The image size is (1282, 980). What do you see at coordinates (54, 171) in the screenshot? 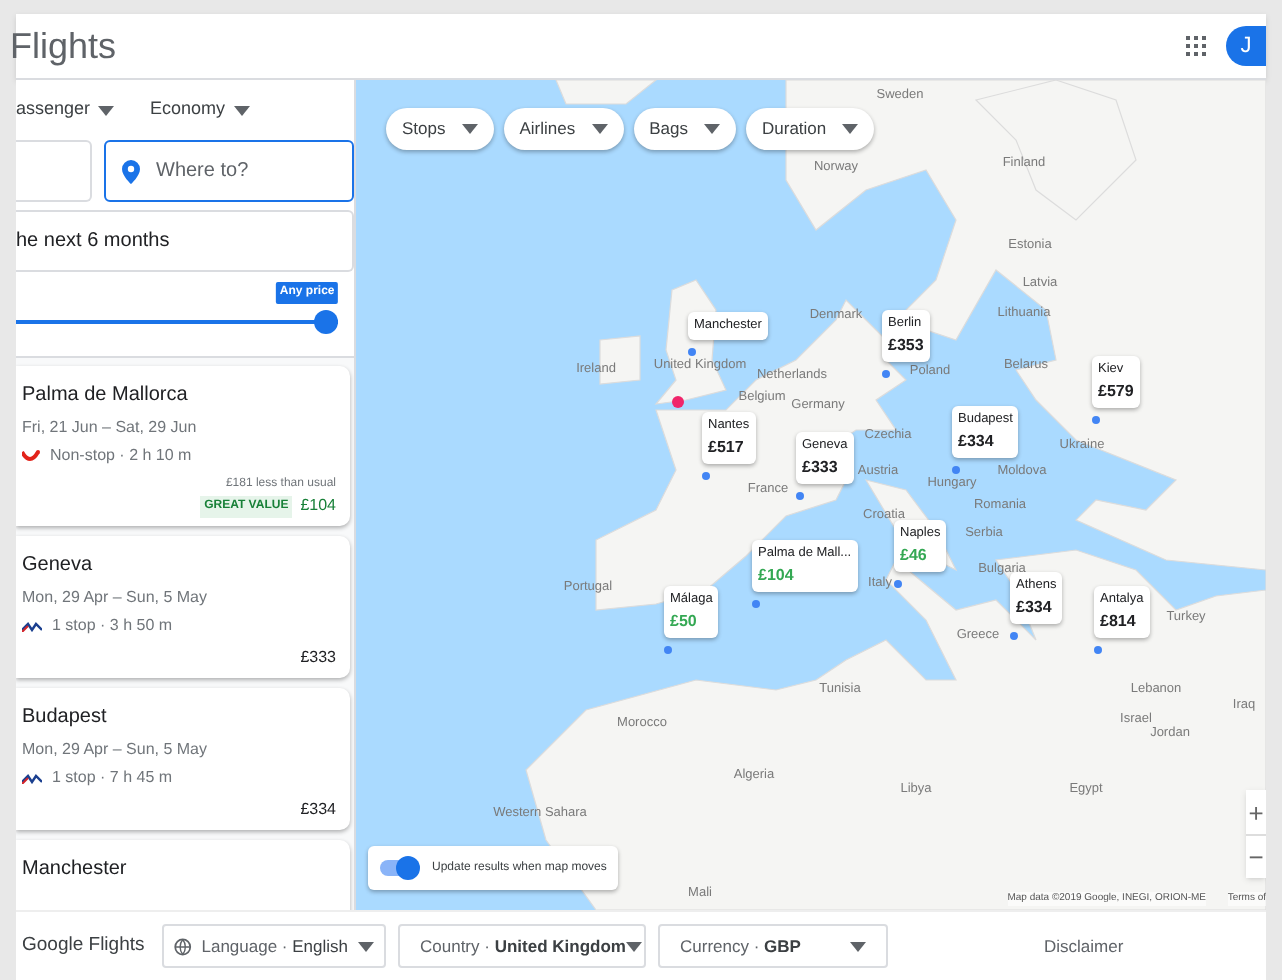
I see `origin-field` at bounding box center [54, 171].